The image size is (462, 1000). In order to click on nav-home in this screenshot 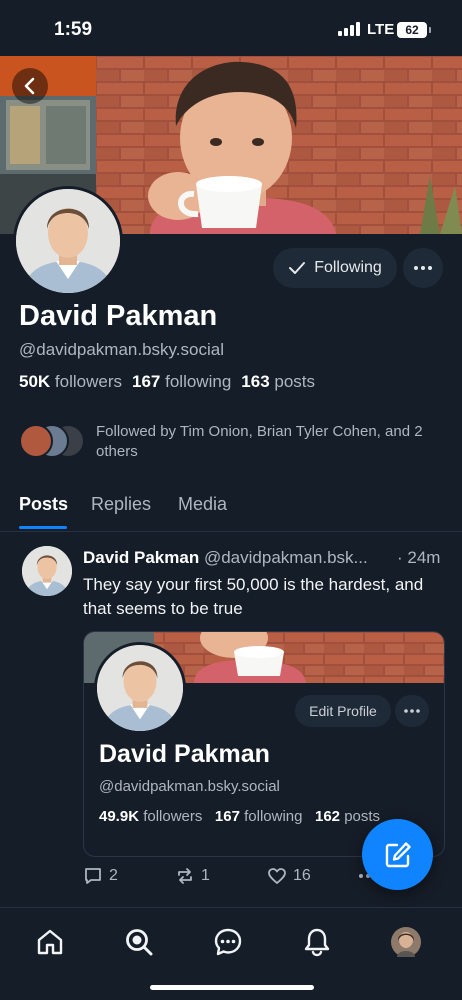, I will do `click(50, 942)`.